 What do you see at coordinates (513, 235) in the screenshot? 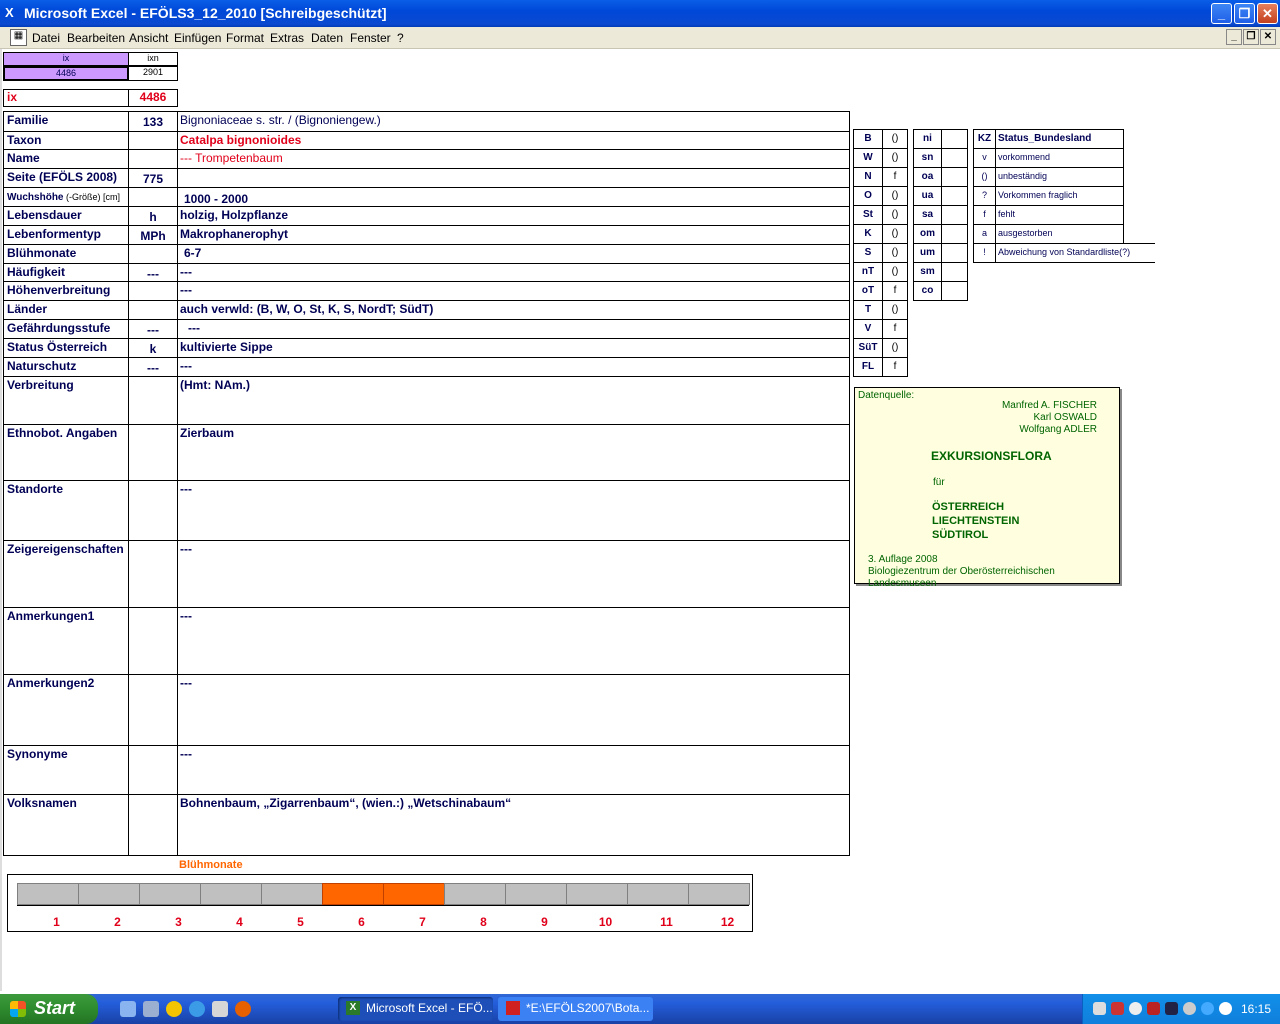
I see `row-value: Makrophanerophyt` at bounding box center [513, 235].